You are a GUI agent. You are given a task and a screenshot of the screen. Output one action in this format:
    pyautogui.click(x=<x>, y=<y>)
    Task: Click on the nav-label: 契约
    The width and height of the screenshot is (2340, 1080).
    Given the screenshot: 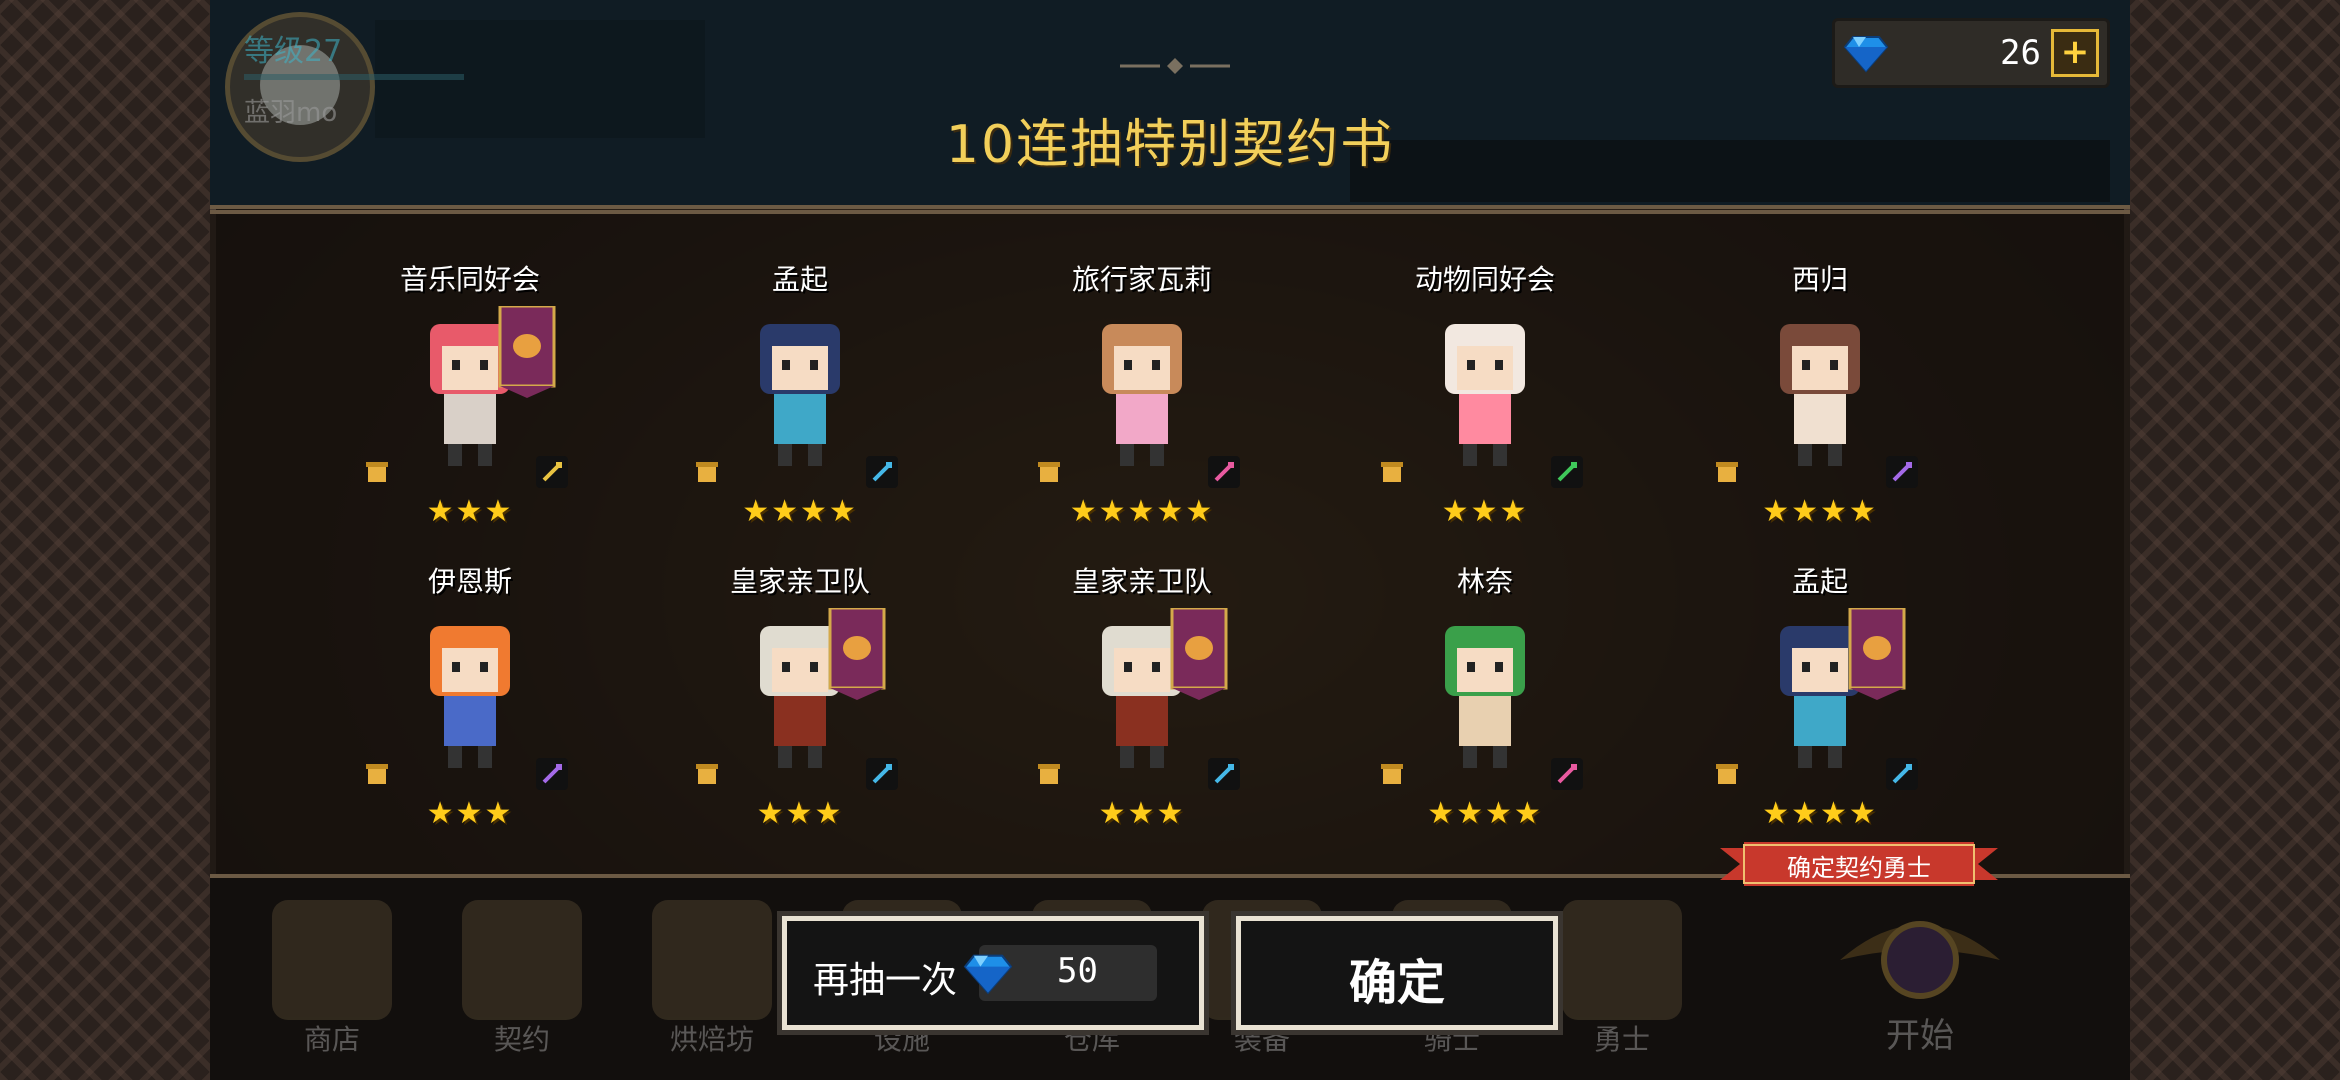 What is the action you would take?
    pyautogui.click(x=521, y=1039)
    